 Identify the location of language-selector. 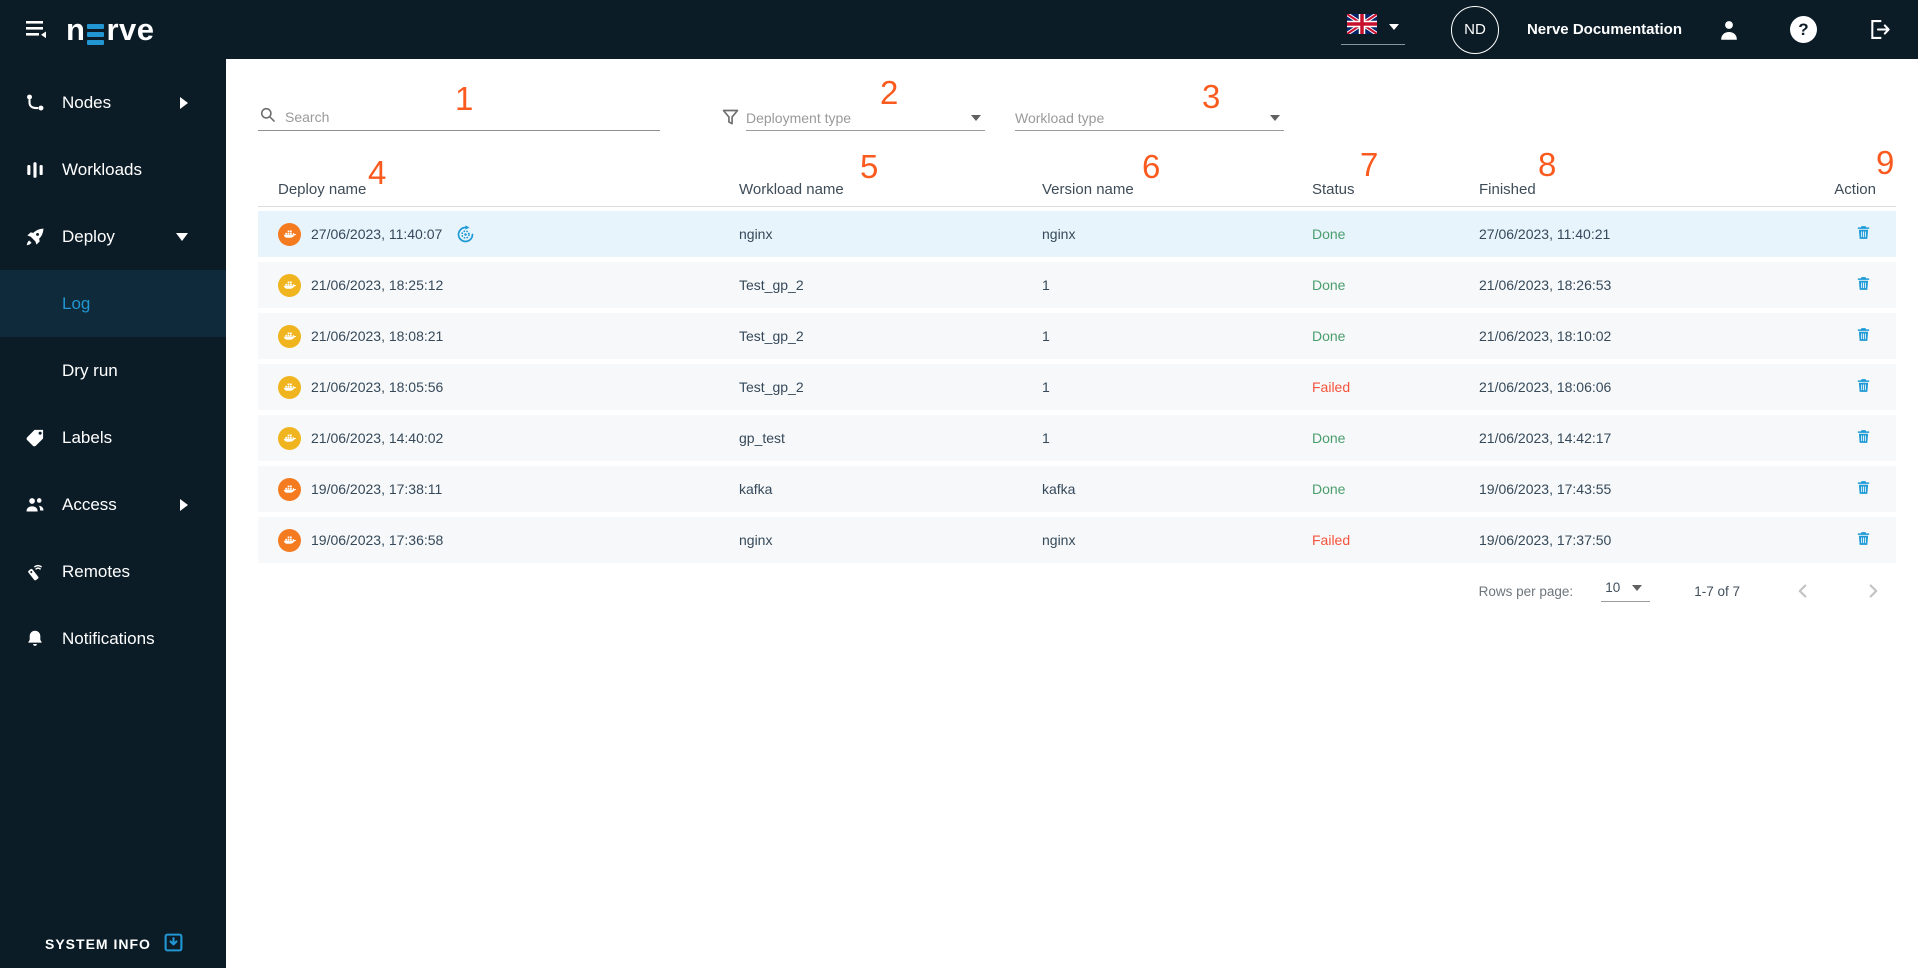
(1372, 28).